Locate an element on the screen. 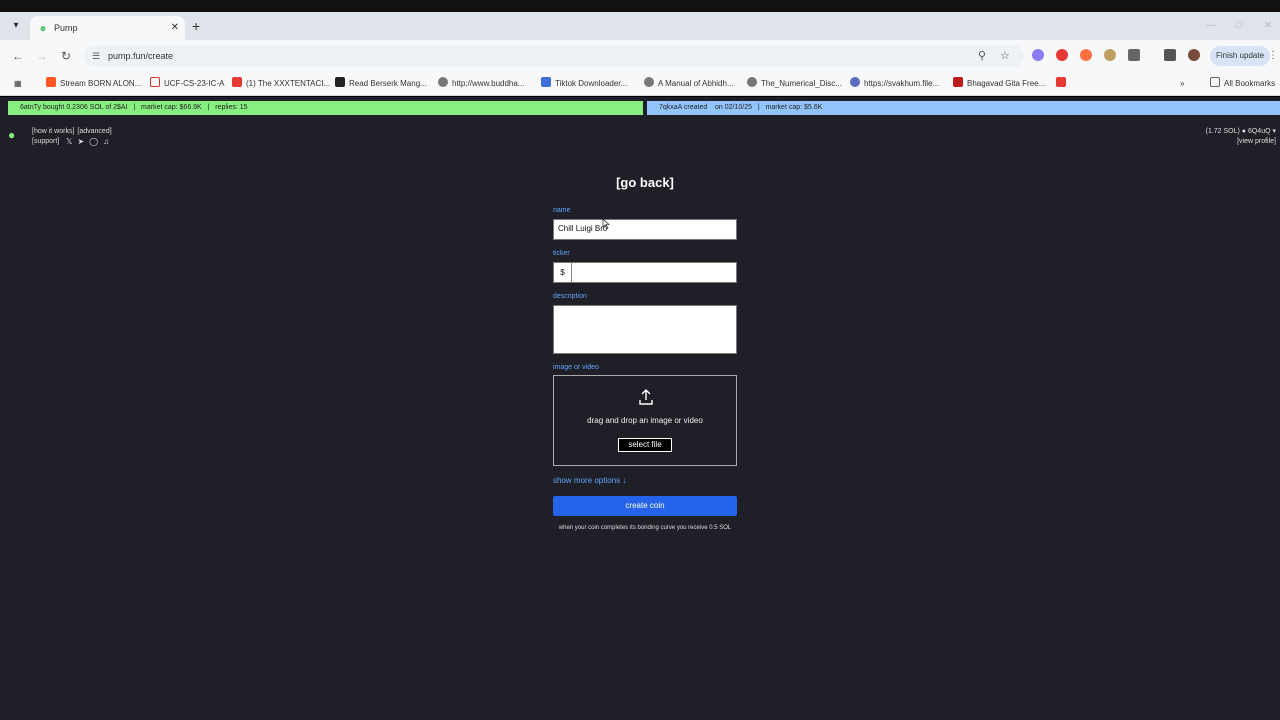 The width and height of the screenshot is (1280, 720). tab-search-icon: ▾ is located at coordinates (16, 26).